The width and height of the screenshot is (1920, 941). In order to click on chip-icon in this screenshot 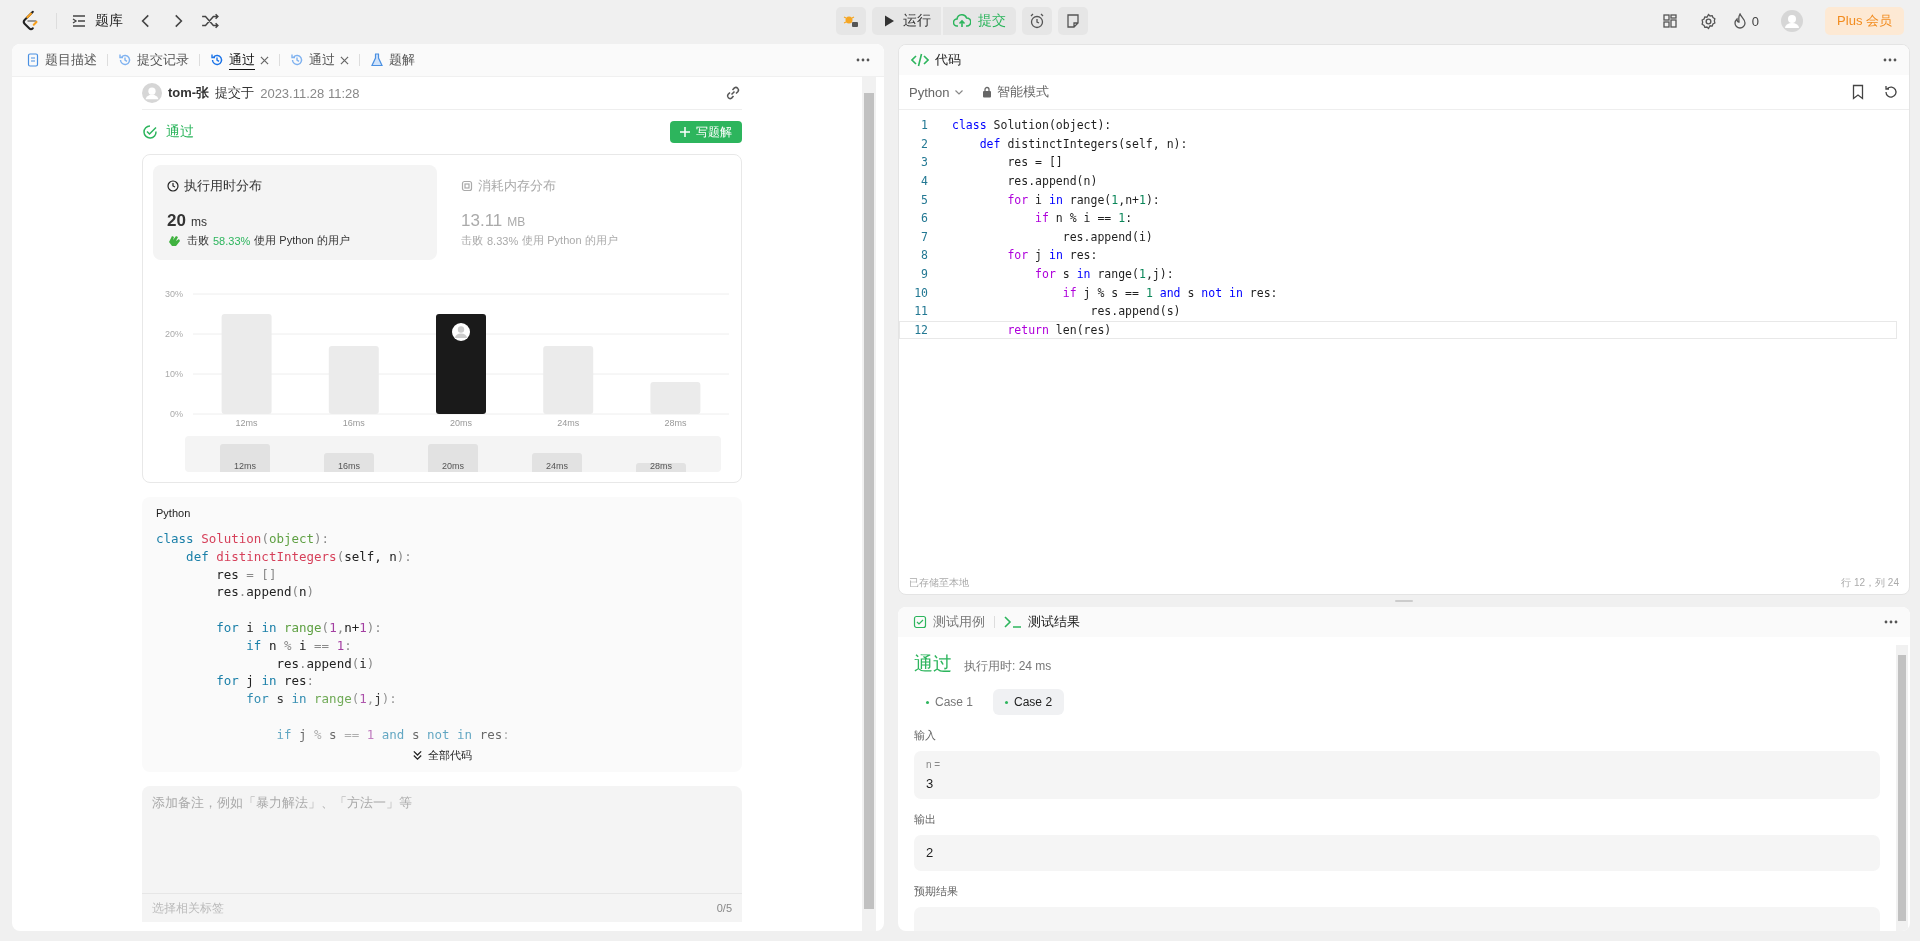, I will do `click(467, 186)`.